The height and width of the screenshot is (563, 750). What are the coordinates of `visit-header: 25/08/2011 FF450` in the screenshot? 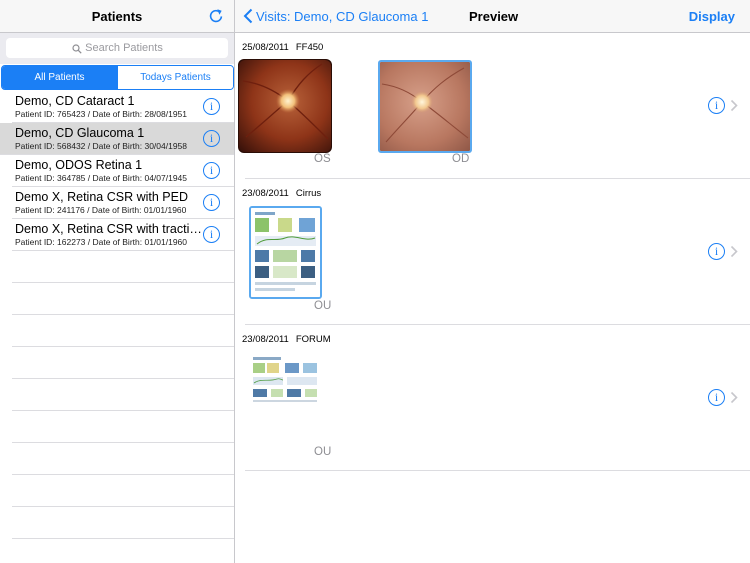 It's located at (282, 47).